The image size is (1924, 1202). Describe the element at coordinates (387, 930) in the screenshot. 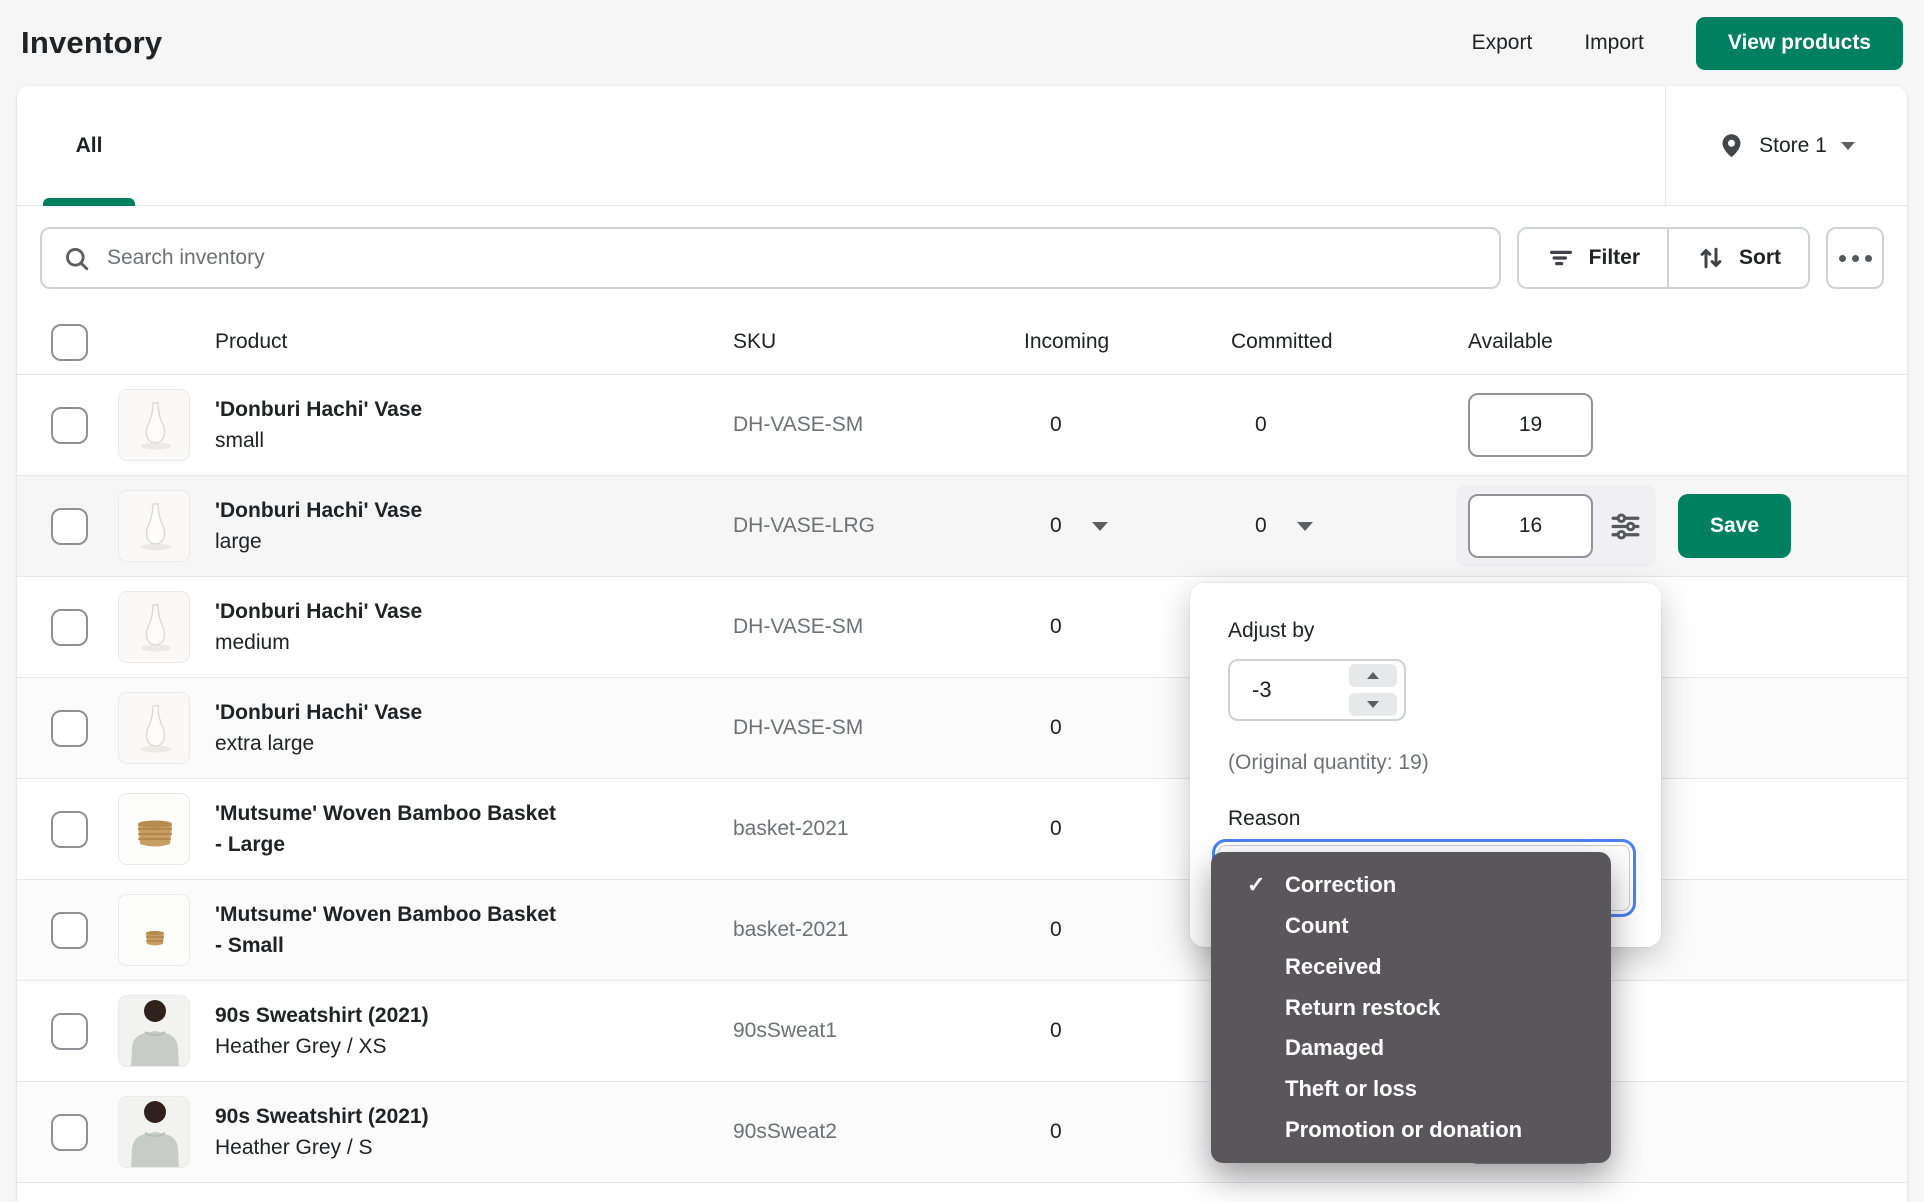

I see `product-cell: 'Mutsume' Woven Bamboo Basket - Small` at that location.